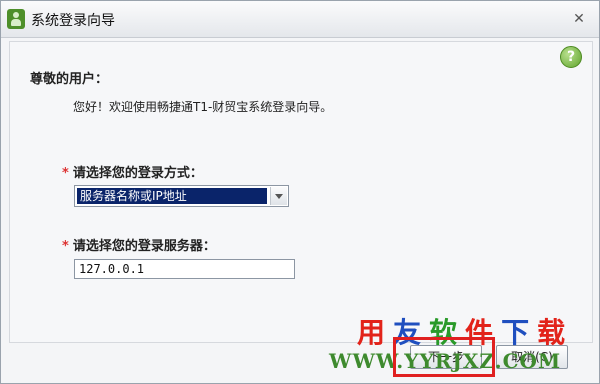  I want to click on greeting-text: 尊敬的用户：, so click(69, 79).